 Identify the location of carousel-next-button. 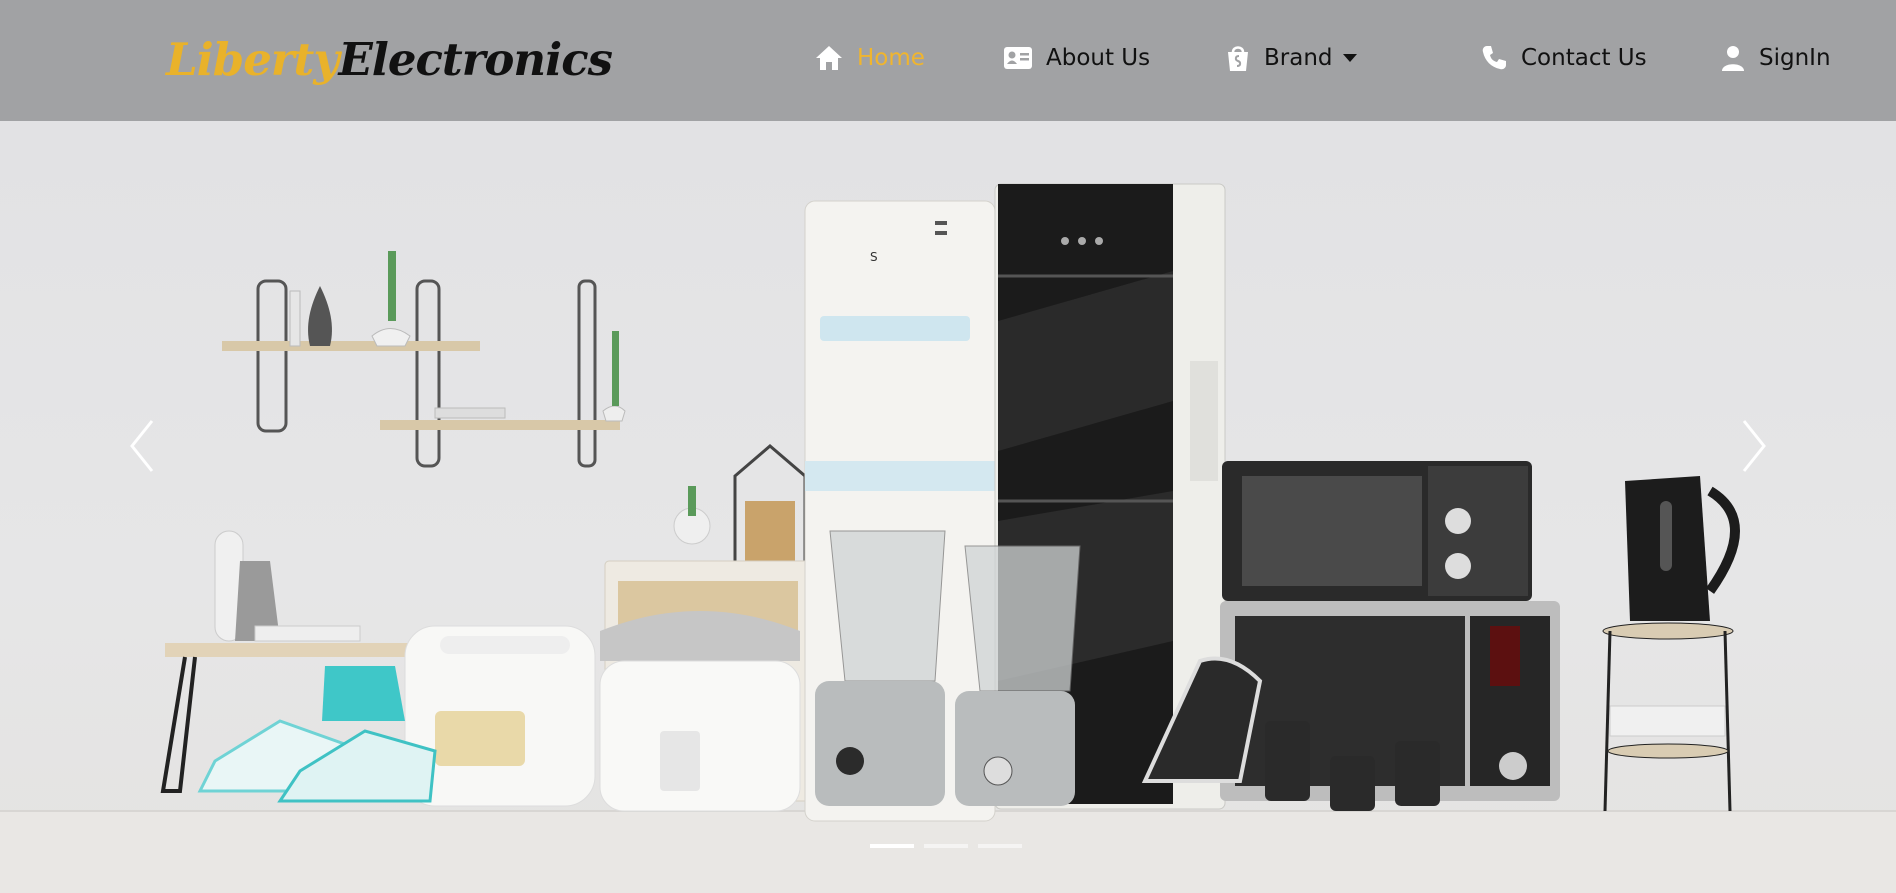
(1753, 446).